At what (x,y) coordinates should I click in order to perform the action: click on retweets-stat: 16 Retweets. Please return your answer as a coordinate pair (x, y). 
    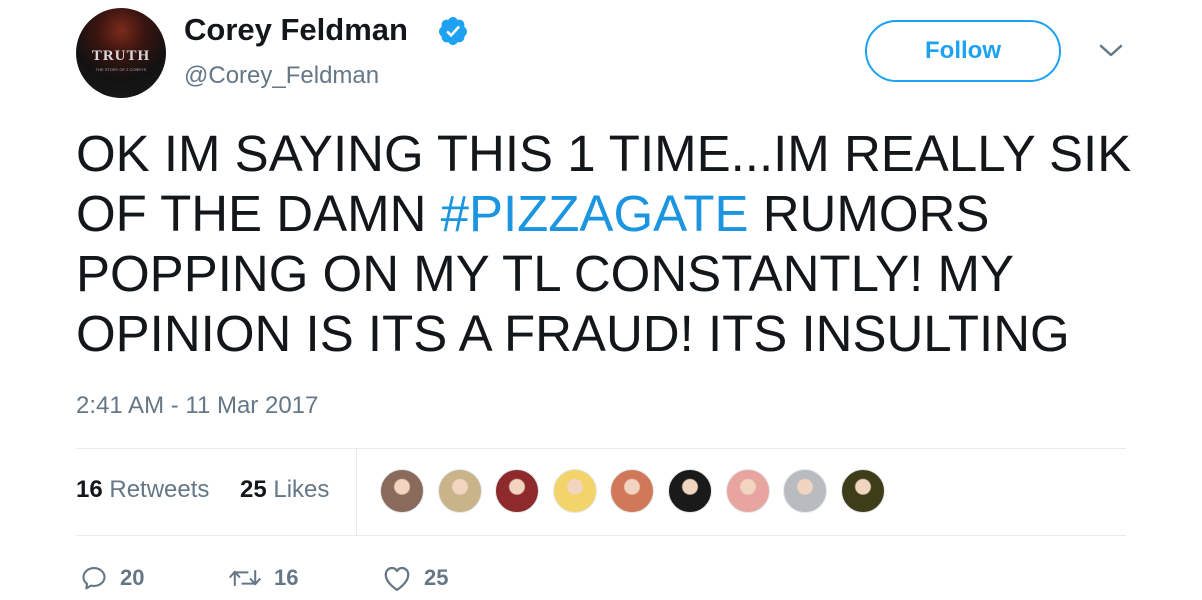
    Looking at the image, I should click on (142, 490).